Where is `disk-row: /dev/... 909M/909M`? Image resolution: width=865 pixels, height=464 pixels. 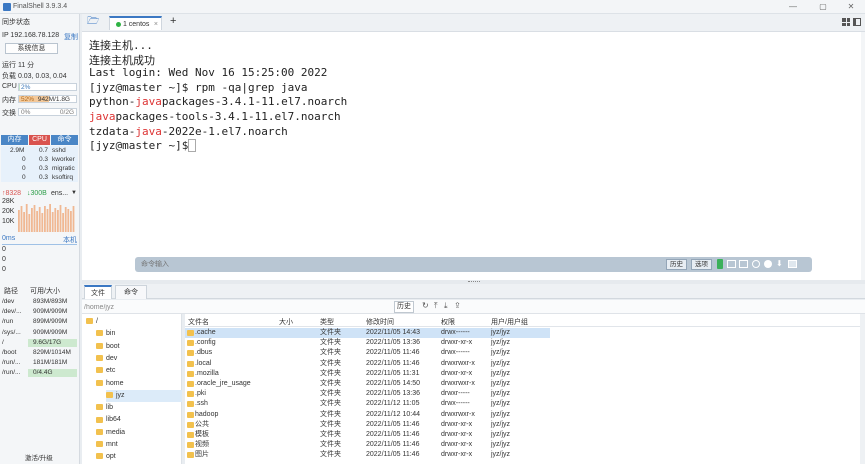 disk-row: /dev/... 909M/909M is located at coordinates (40, 312).